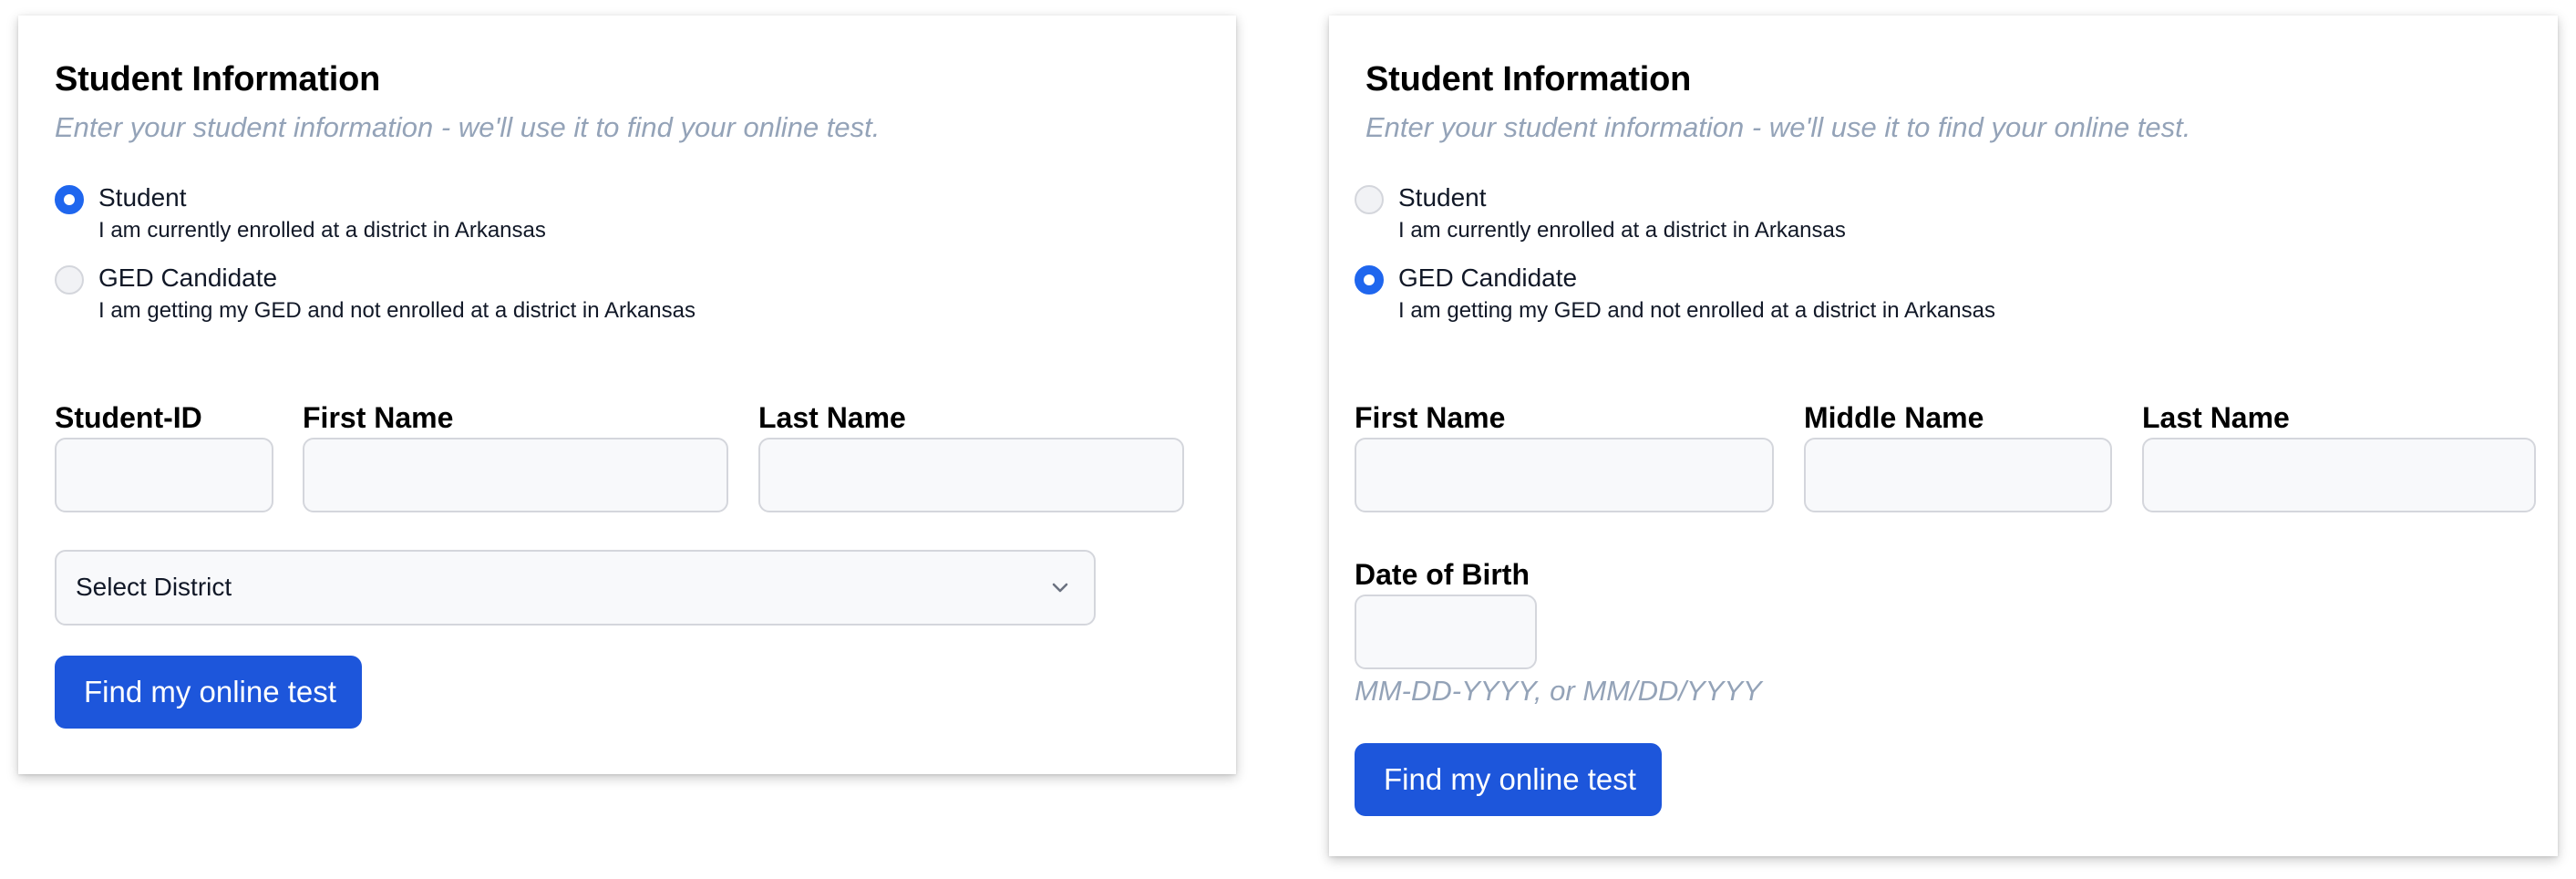  Describe the element at coordinates (154, 587) in the screenshot. I see `district-select-value: Select District` at that location.